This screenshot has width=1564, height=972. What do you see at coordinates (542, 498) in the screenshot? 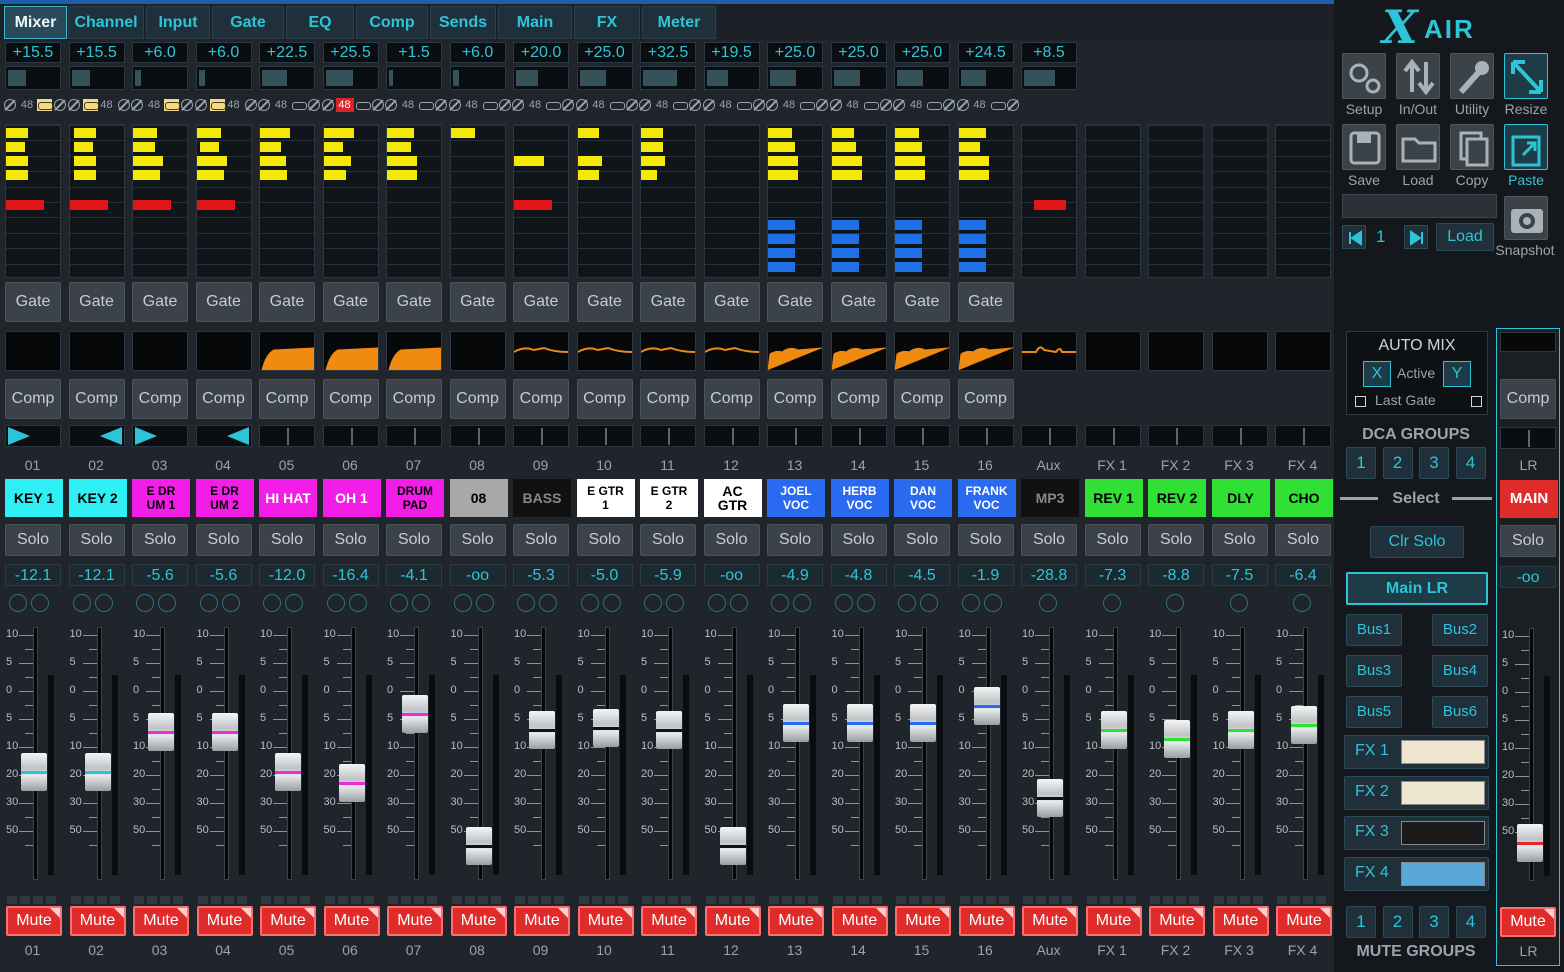
I see `channel-name: BASS` at bounding box center [542, 498].